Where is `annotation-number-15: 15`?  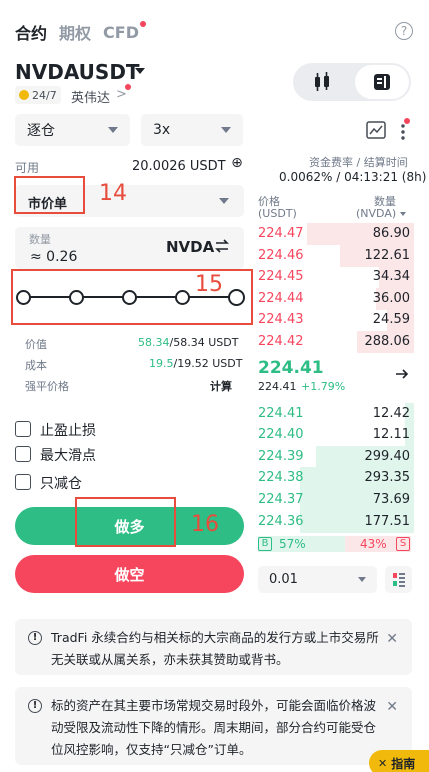 annotation-number-15: 15 is located at coordinates (209, 284).